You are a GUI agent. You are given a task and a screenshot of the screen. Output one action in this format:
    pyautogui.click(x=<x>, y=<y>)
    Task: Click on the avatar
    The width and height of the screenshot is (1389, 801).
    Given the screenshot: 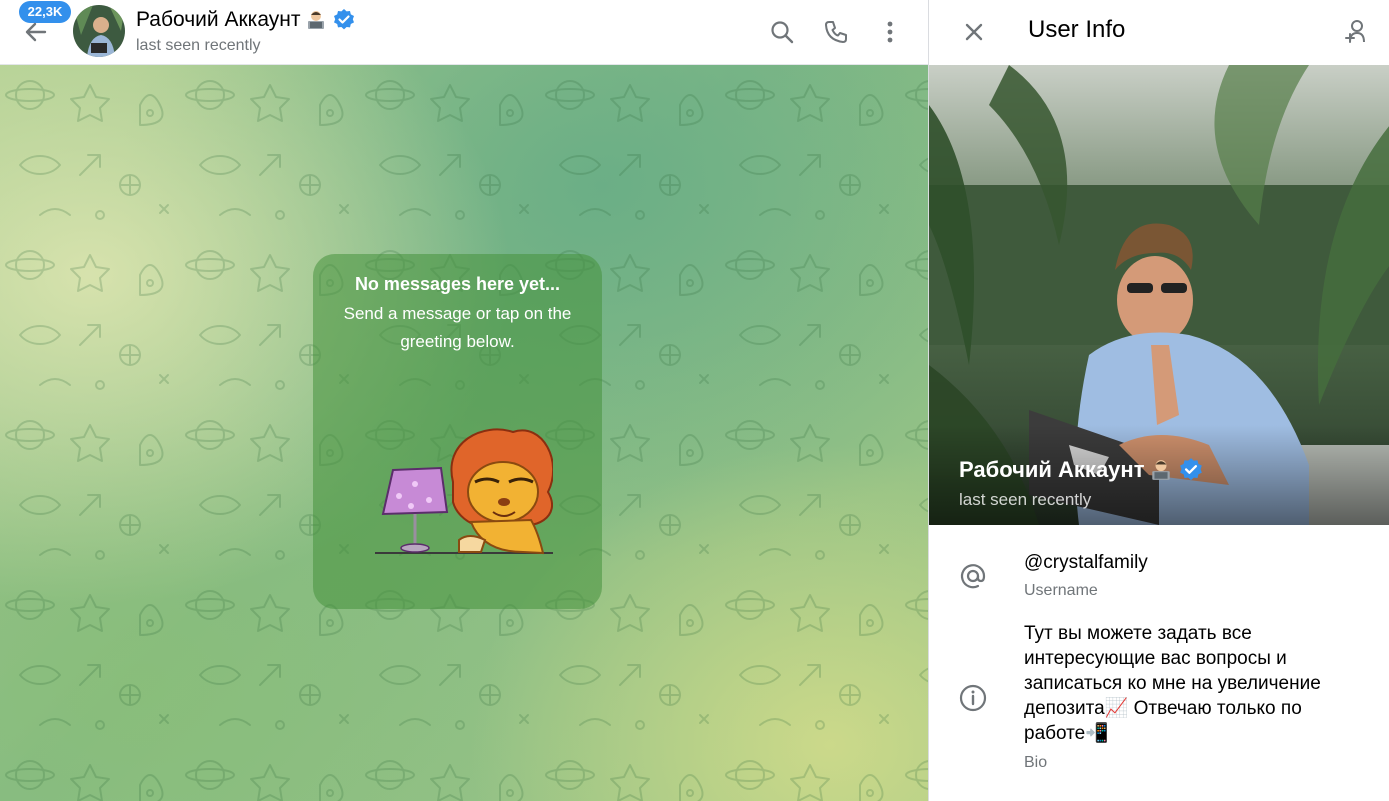 What is the action you would take?
    pyautogui.click(x=99, y=31)
    